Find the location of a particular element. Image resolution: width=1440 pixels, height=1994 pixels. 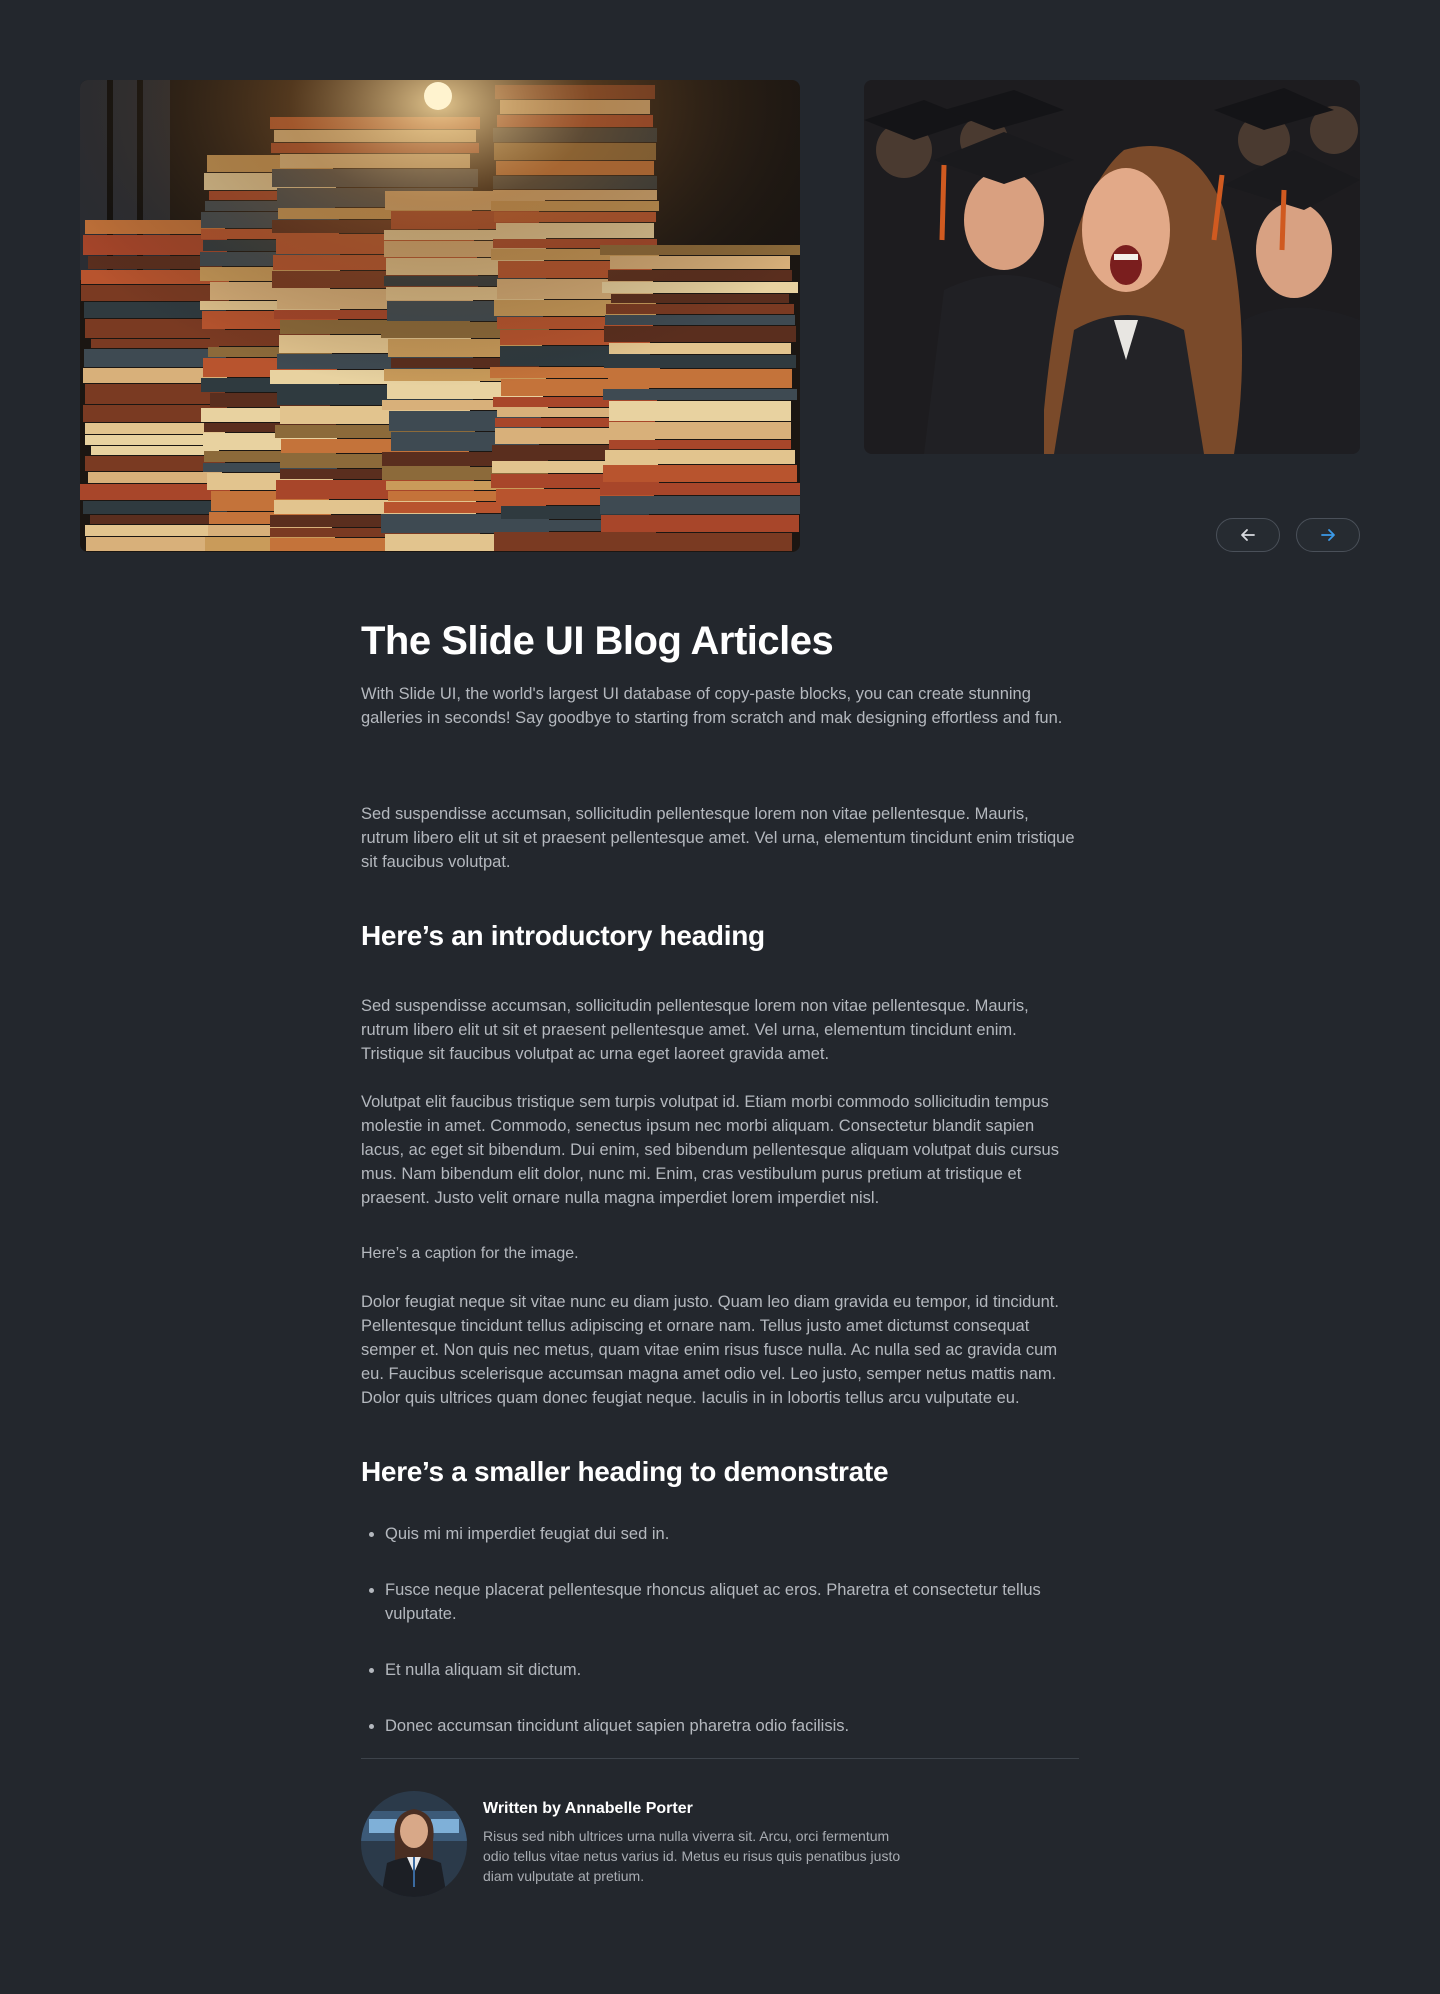

books-image is located at coordinates (440, 316).